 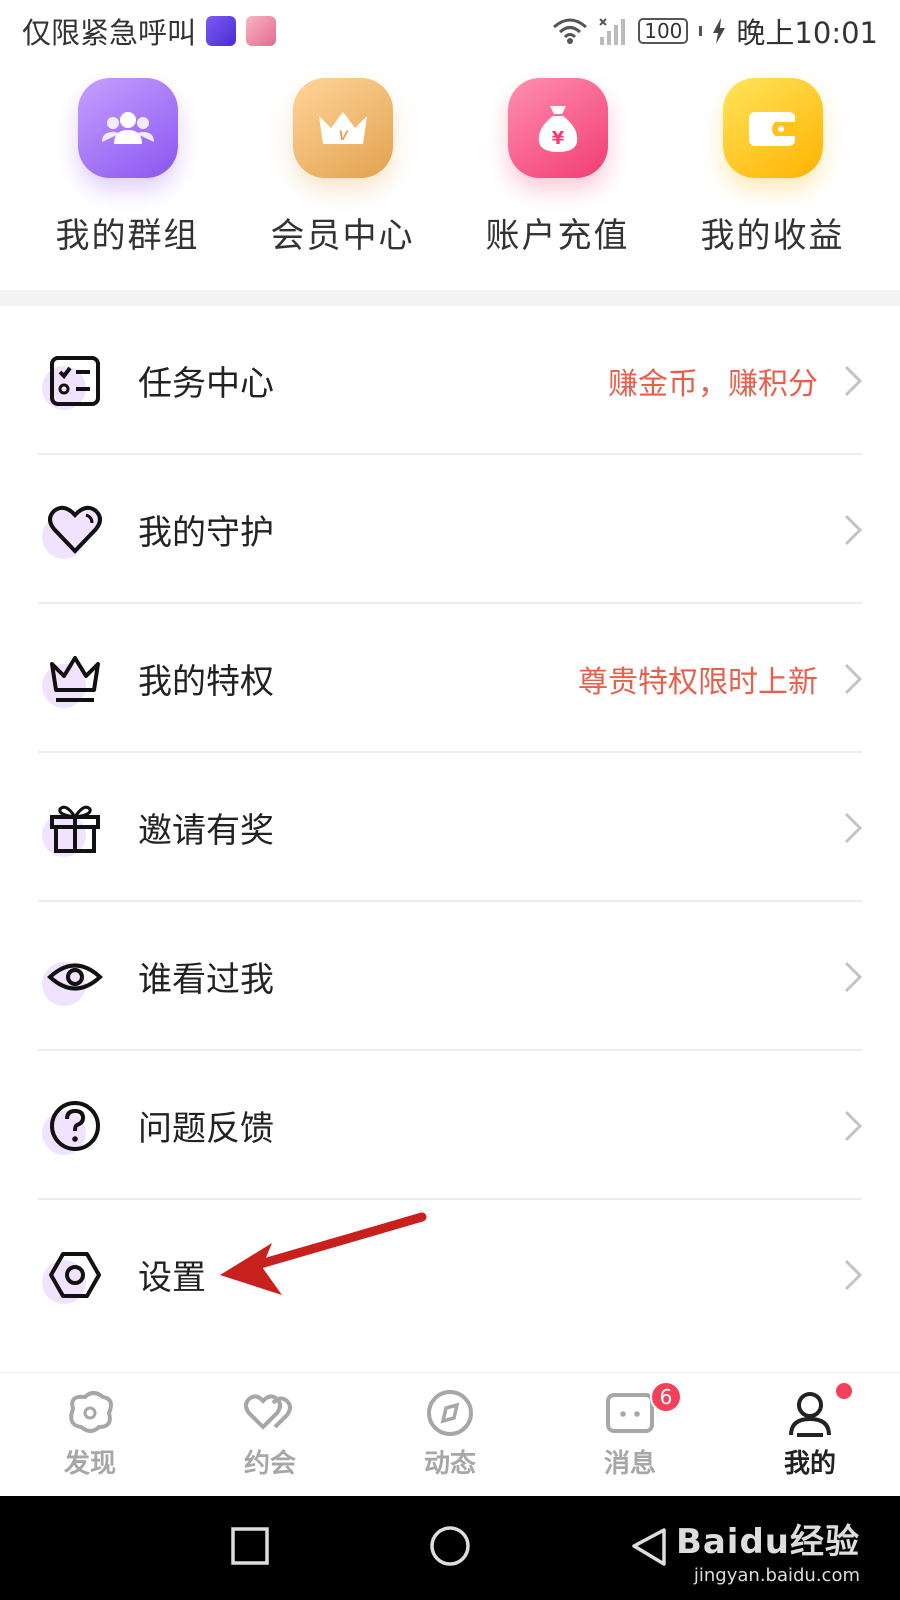 I want to click on quick-entry-label: 我的收益, so click(x=772, y=236).